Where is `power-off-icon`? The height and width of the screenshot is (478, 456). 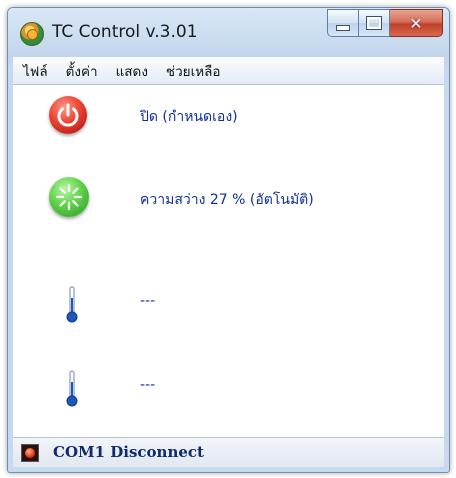
power-off-icon is located at coordinates (68, 115).